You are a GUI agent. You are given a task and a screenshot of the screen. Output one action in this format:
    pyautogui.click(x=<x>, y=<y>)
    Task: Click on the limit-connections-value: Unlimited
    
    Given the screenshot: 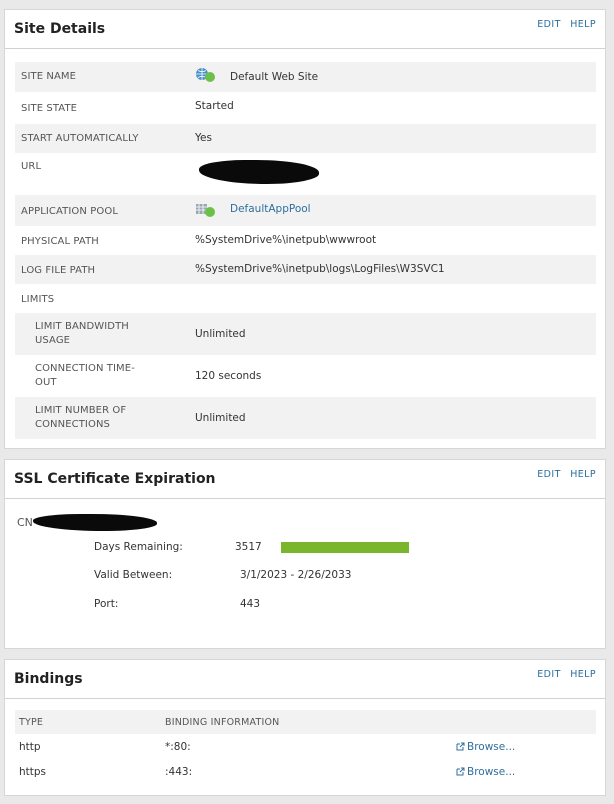 What is the action you would take?
    pyautogui.click(x=220, y=418)
    